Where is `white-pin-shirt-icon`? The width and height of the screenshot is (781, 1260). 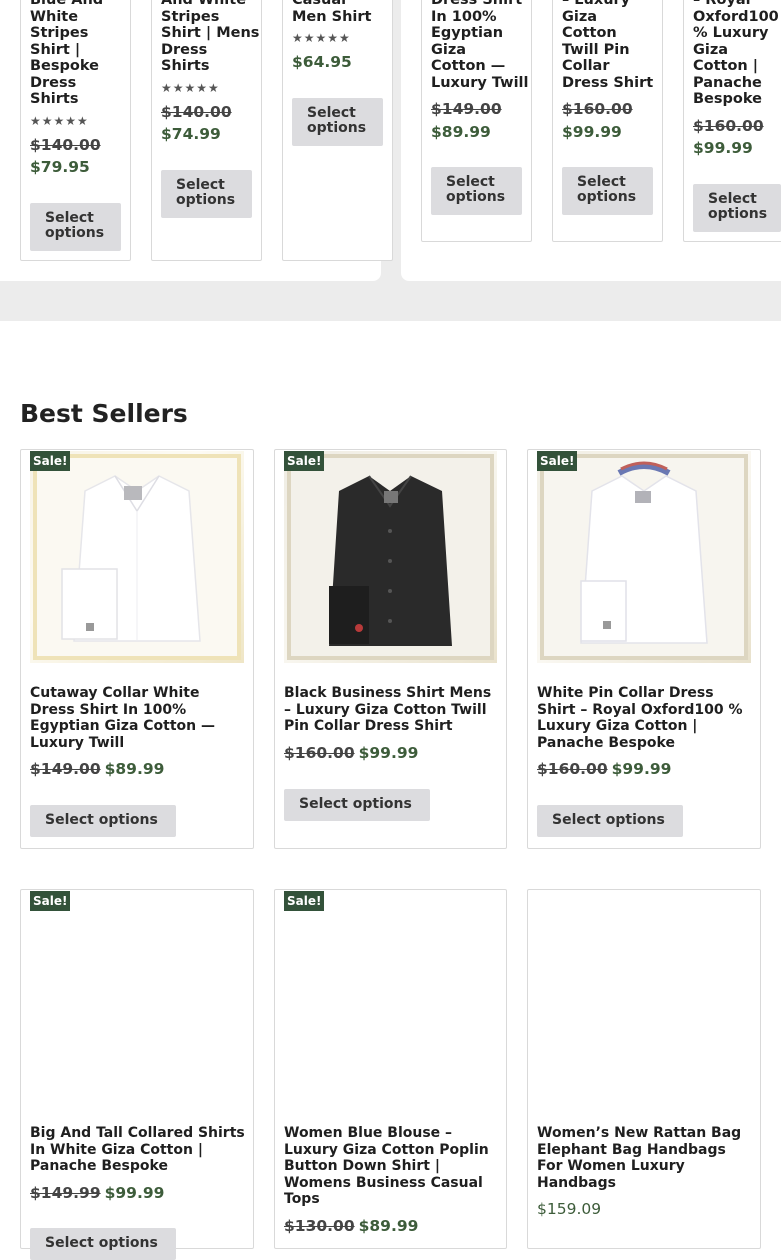 white-pin-shirt-icon is located at coordinates (644, 557).